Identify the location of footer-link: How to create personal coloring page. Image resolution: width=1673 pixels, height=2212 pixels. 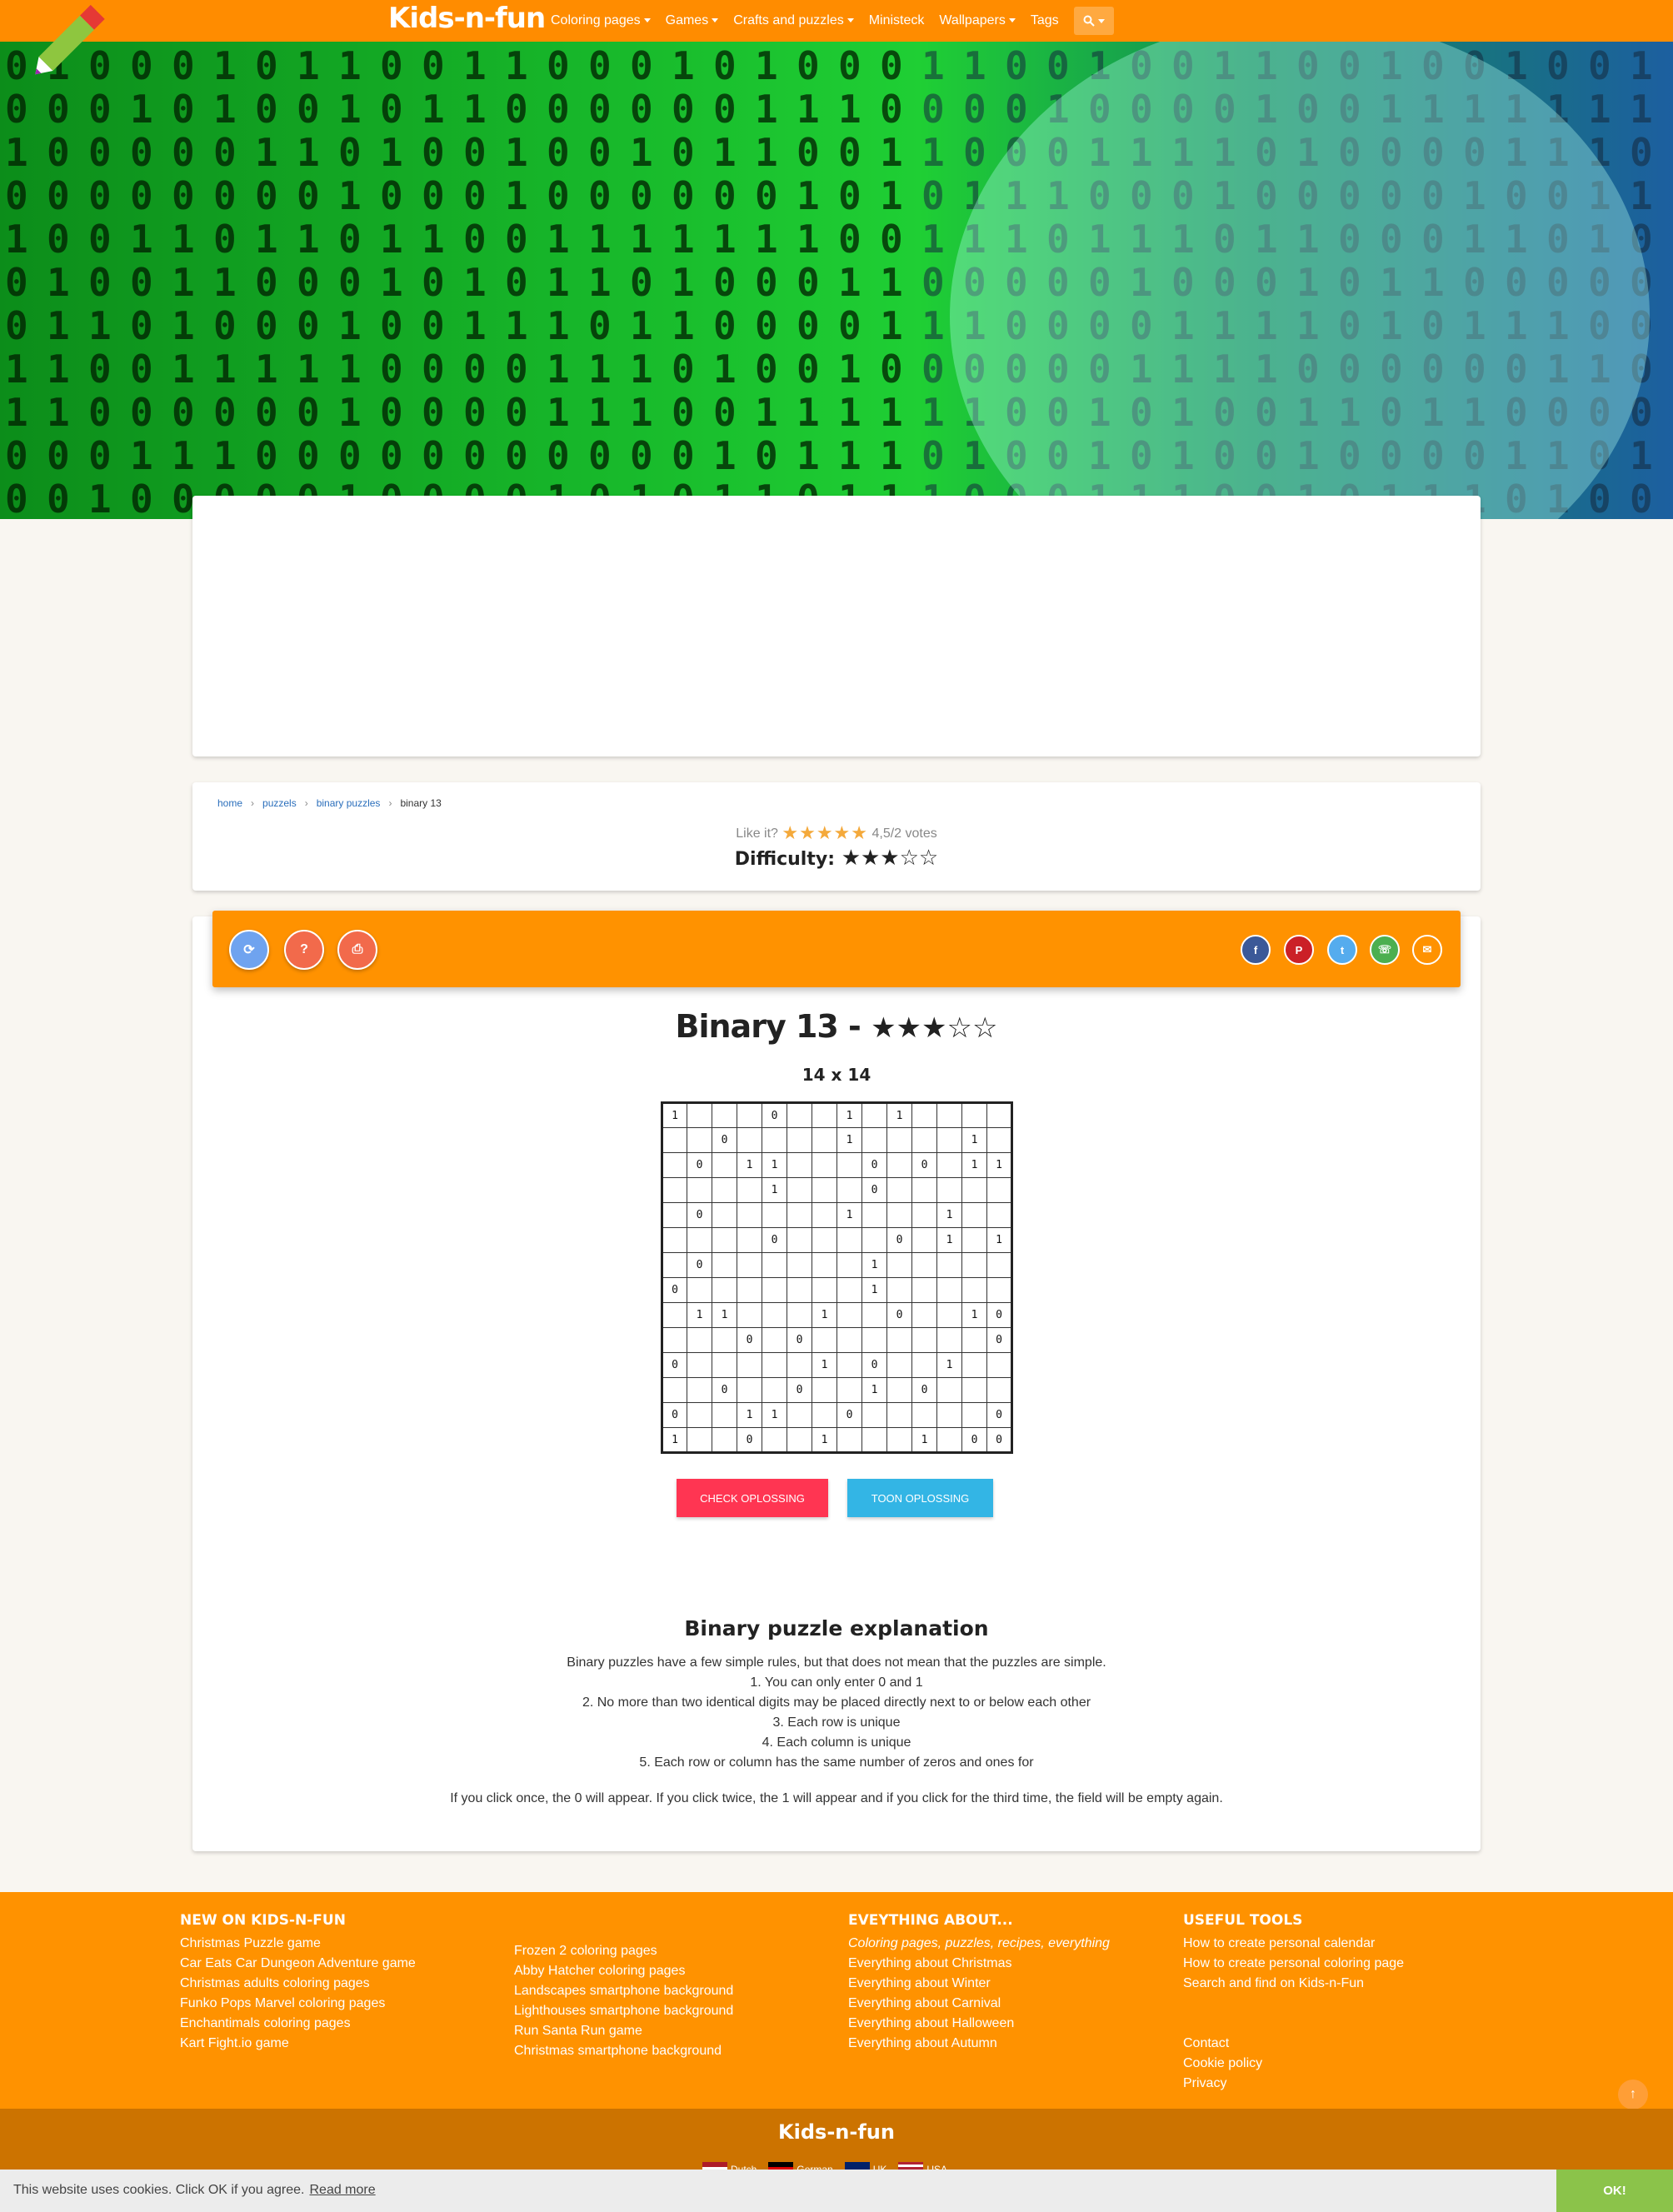
(1293, 1964).